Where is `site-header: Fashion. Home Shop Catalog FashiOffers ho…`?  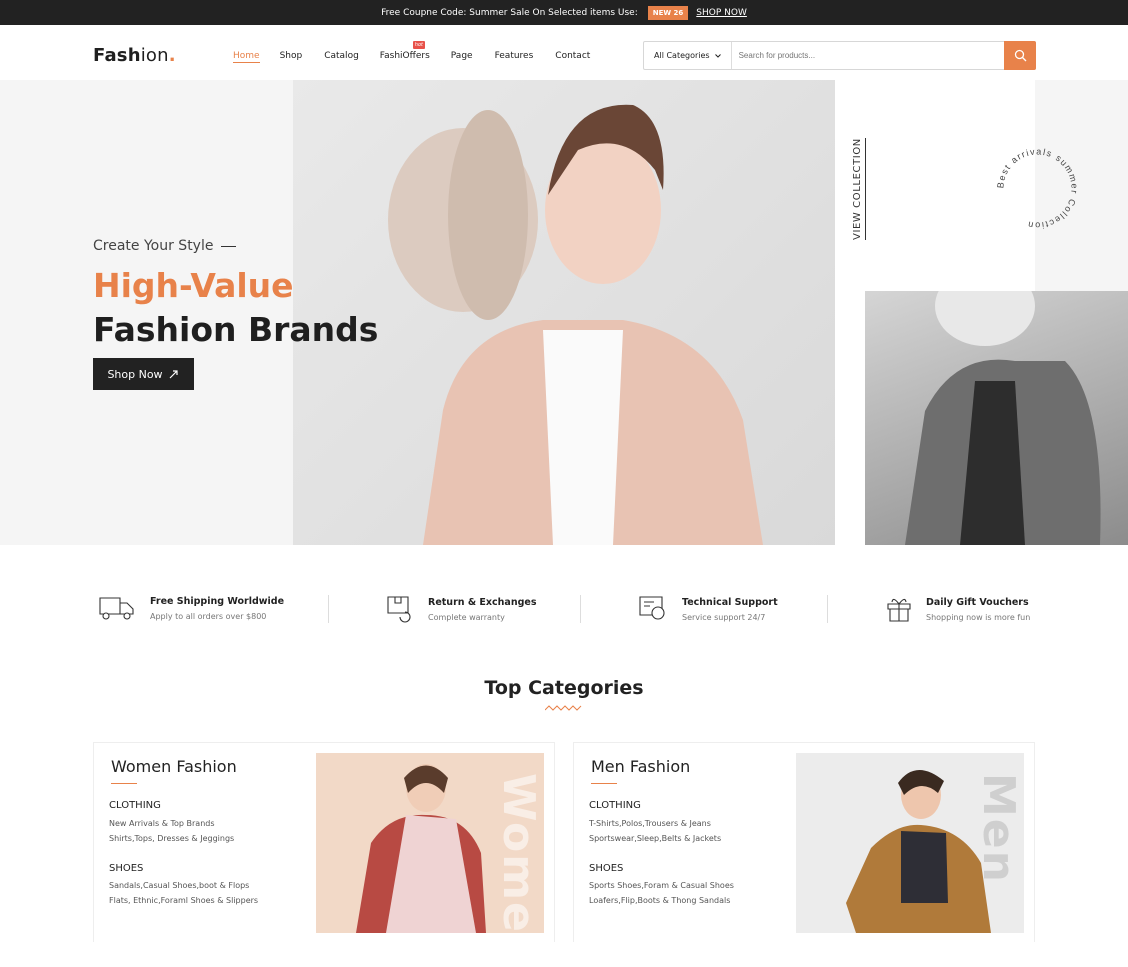 site-header: Fashion. Home Shop Catalog FashiOffers ho… is located at coordinates (564, 52).